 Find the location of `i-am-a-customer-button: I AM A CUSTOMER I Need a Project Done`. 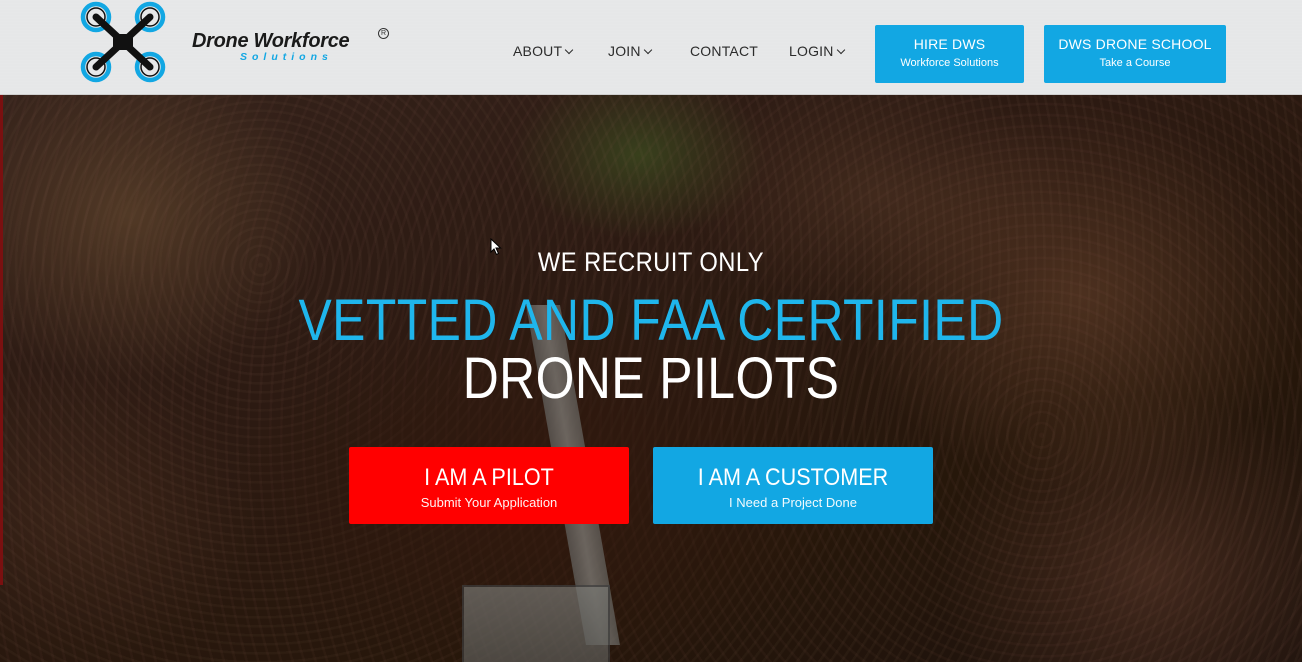

i-am-a-customer-button: I AM A CUSTOMER I Need a Project Done is located at coordinates (793, 485).